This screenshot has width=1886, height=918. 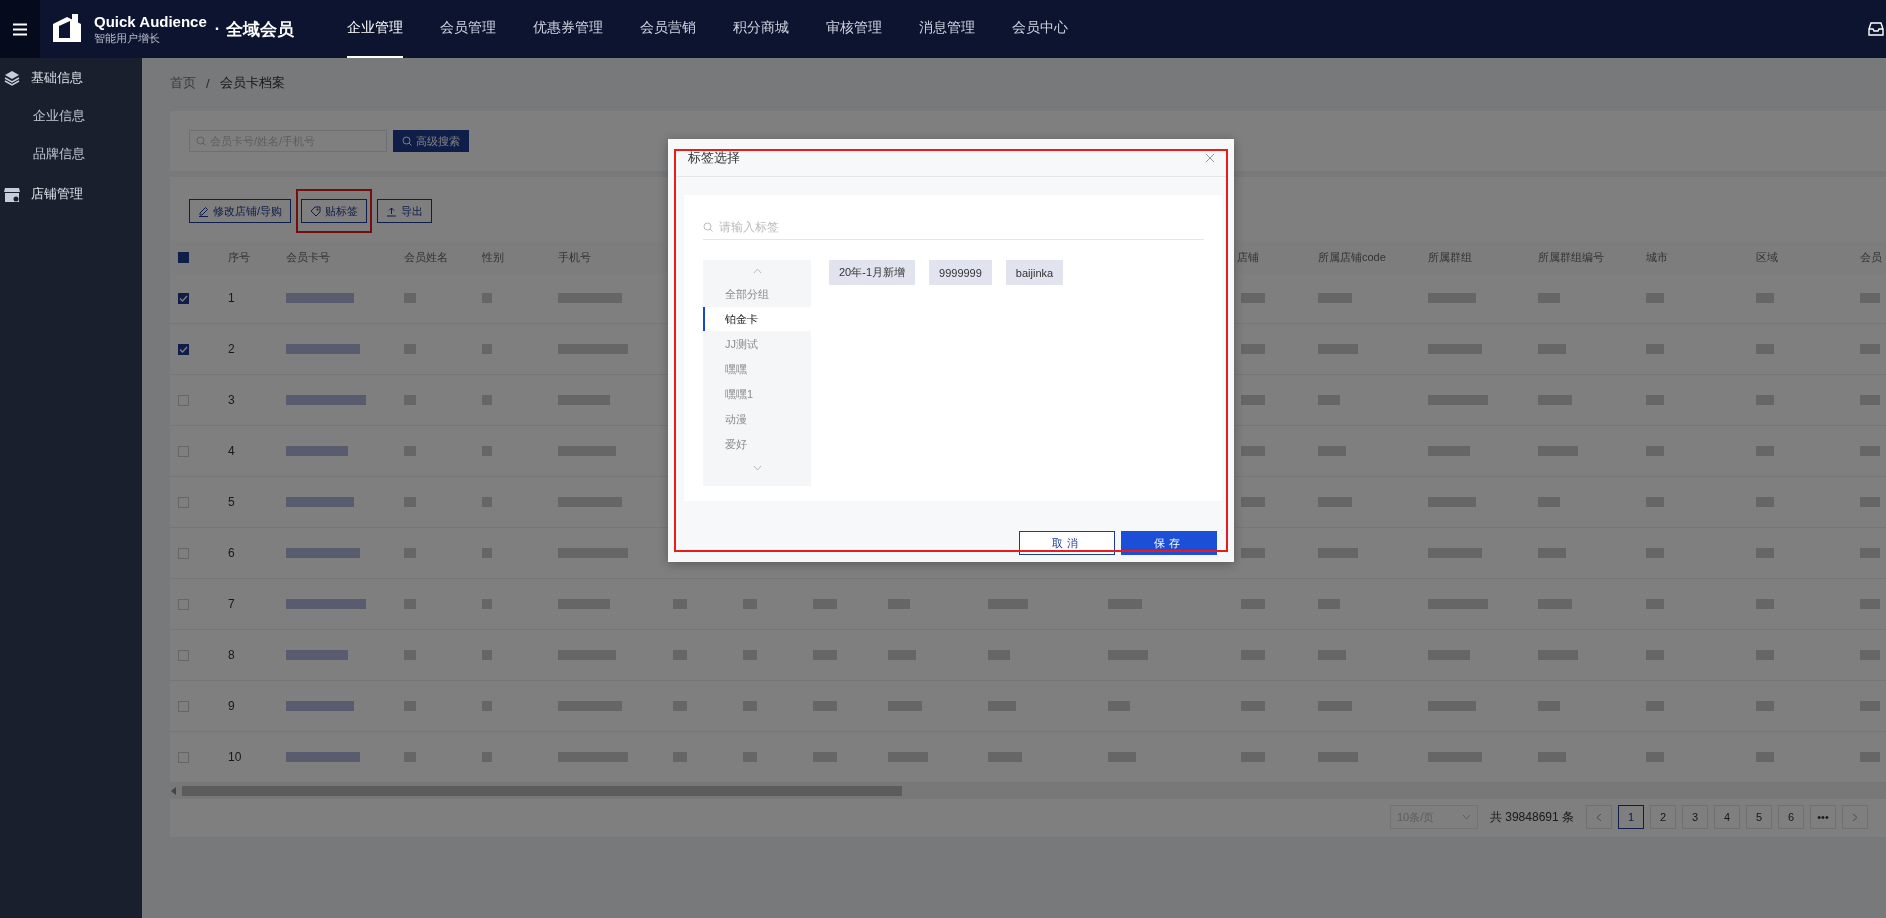 What do you see at coordinates (1855, 817) in the screenshot?
I see `next-page-button` at bounding box center [1855, 817].